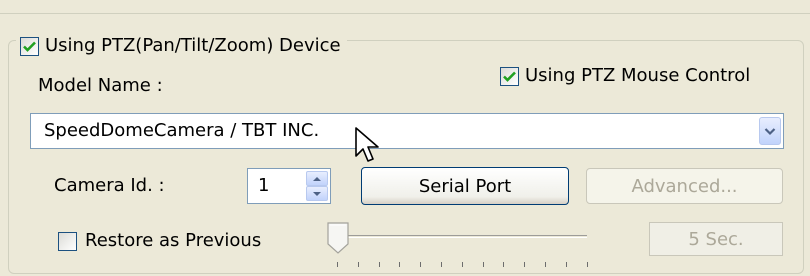 This screenshot has width=810, height=276. What do you see at coordinates (289, 186) in the screenshot?
I see `camera-id-spinbox: 1` at bounding box center [289, 186].